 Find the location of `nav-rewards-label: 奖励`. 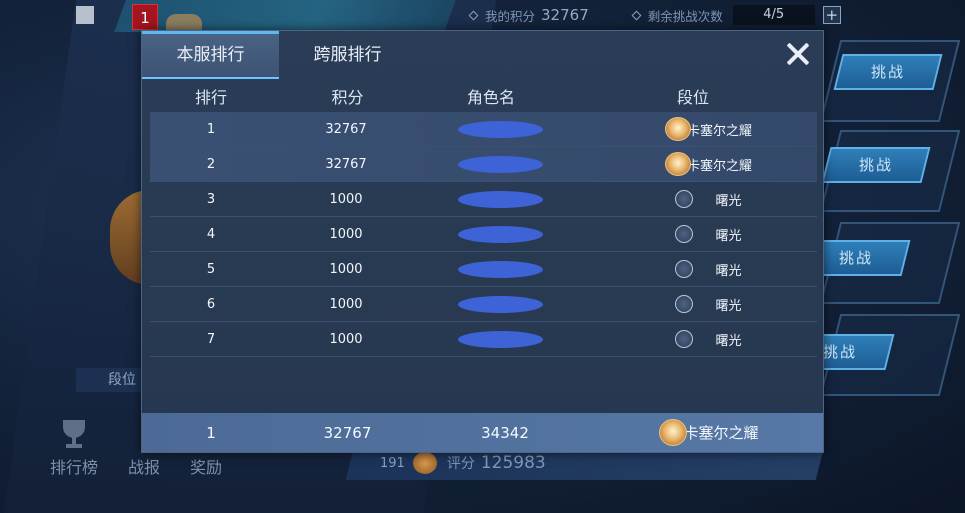

nav-rewards-label: 奖励 is located at coordinates (206, 467).